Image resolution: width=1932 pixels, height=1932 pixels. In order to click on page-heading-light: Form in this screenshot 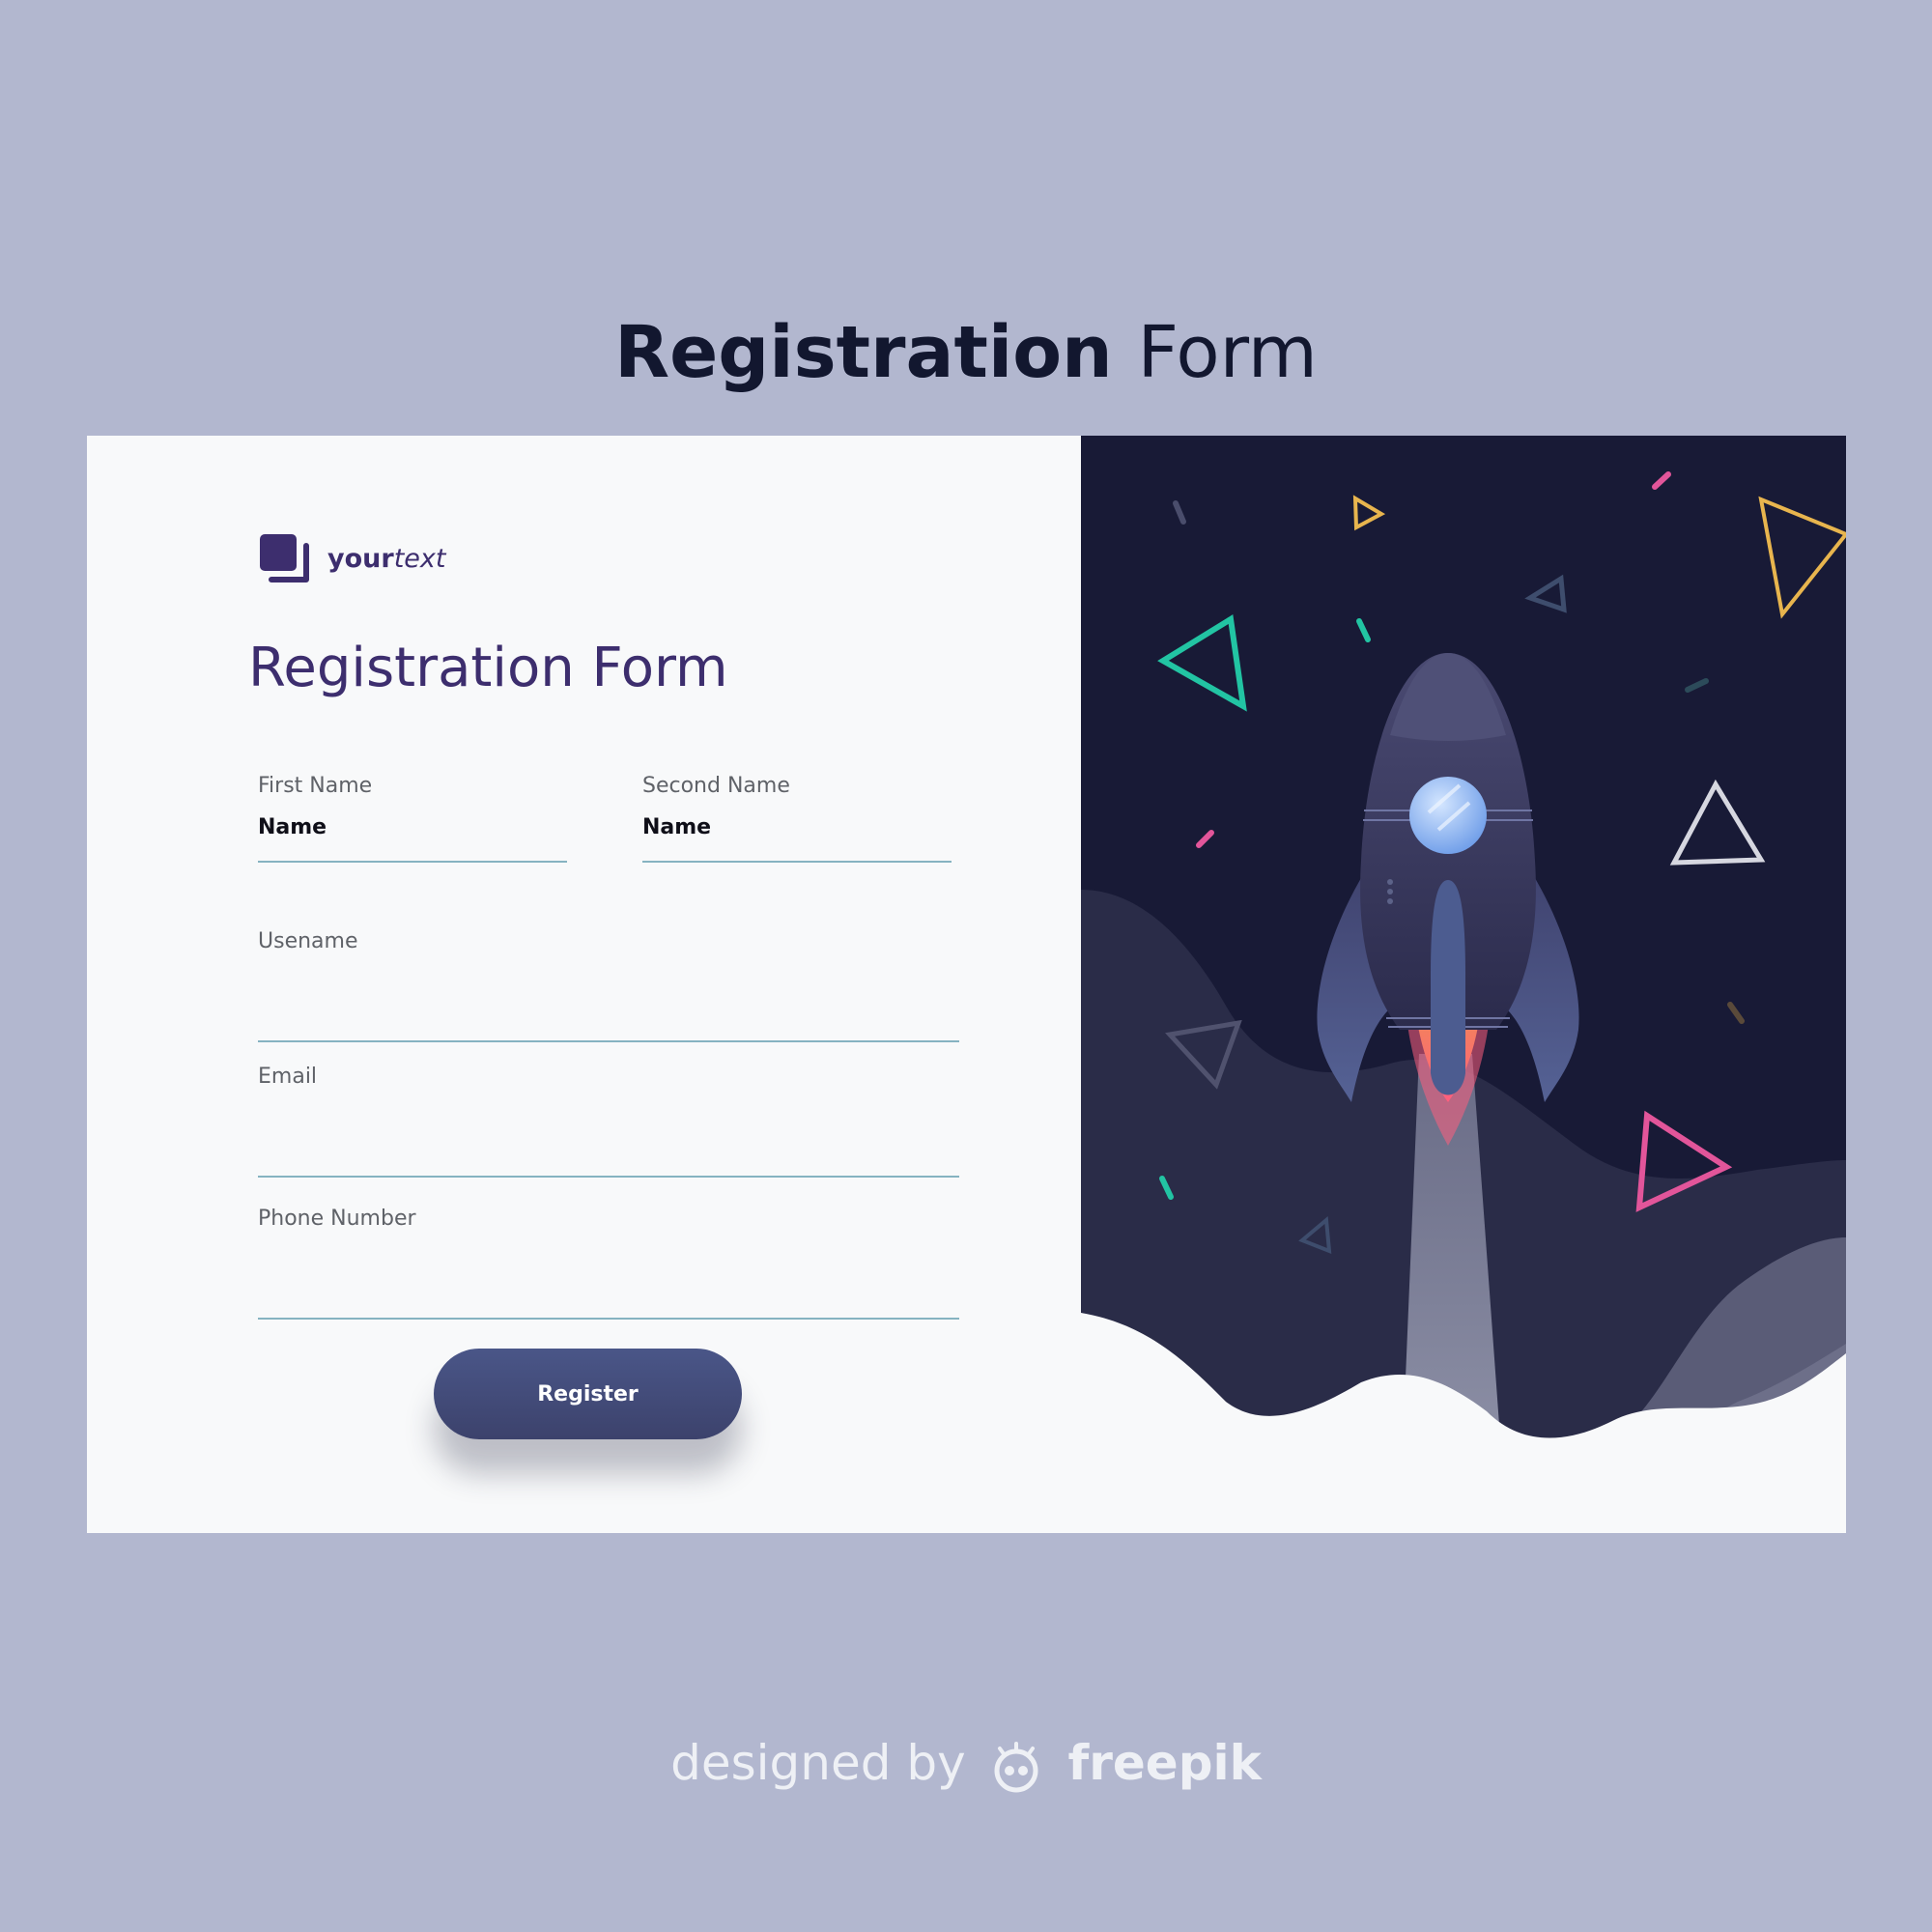, I will do `click(1227, 352)`.